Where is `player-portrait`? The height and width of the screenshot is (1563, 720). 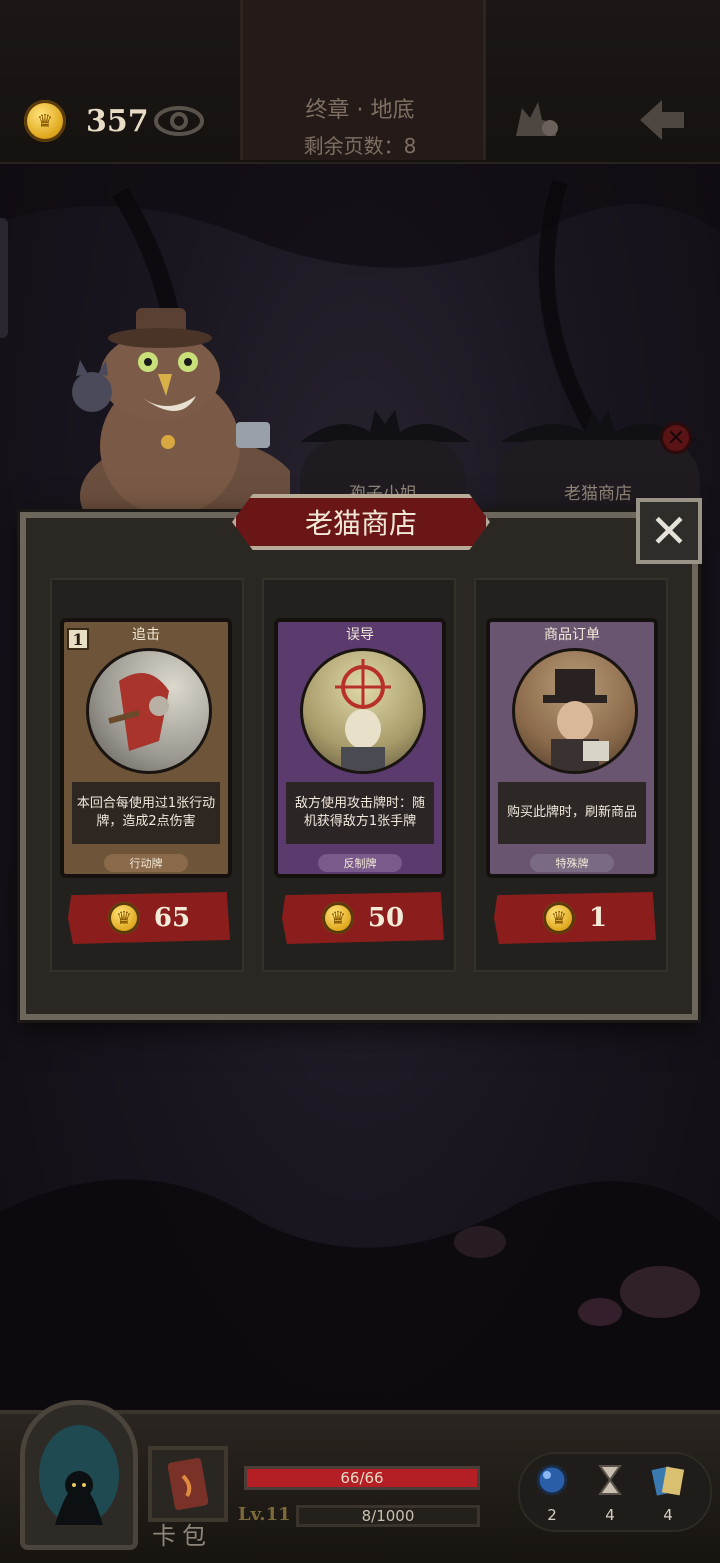
player-portrait is located at coordinates (79, 1475).